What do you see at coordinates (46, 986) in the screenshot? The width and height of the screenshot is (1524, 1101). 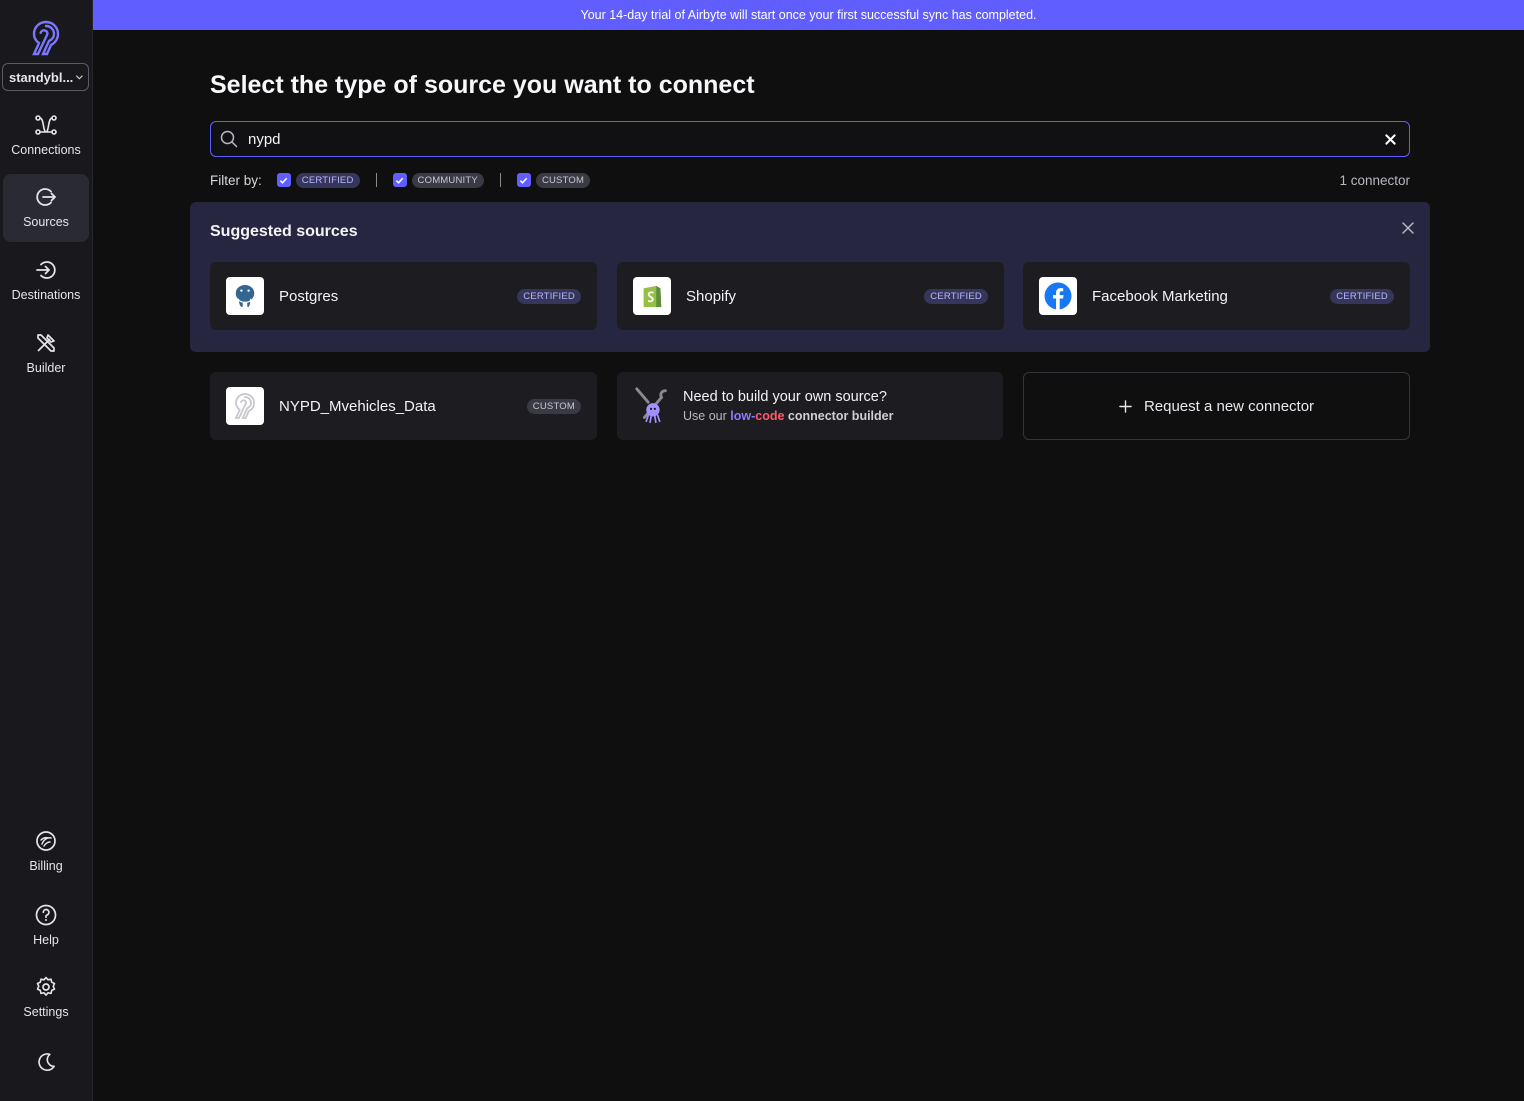 I see `gear-icon` at bounding box center [46, 986].